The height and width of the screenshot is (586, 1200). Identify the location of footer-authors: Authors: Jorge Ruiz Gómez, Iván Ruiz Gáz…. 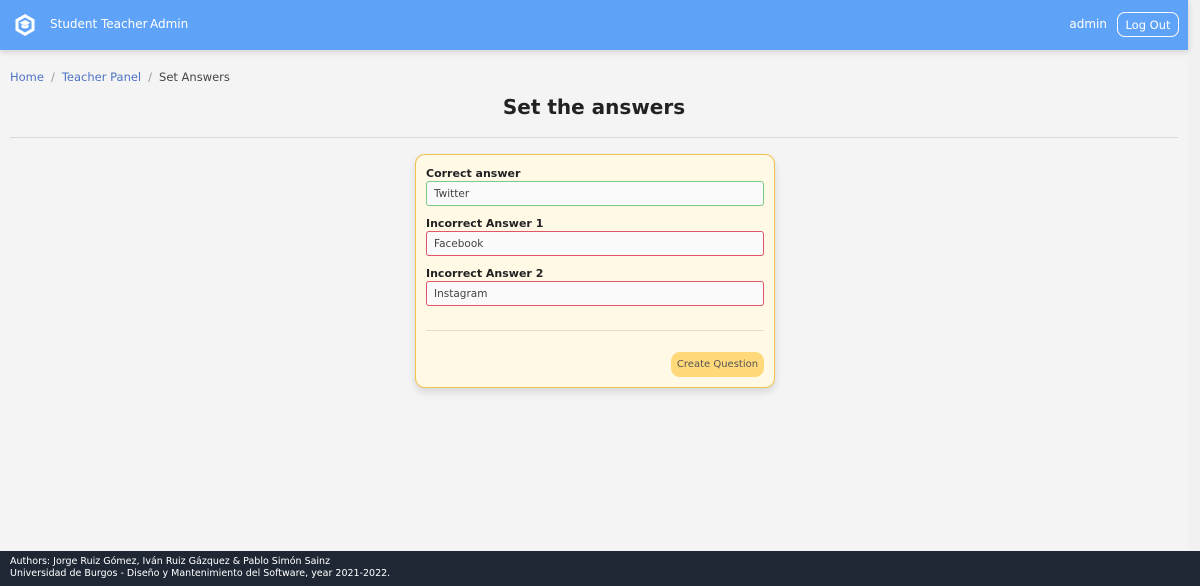
(170, 561).